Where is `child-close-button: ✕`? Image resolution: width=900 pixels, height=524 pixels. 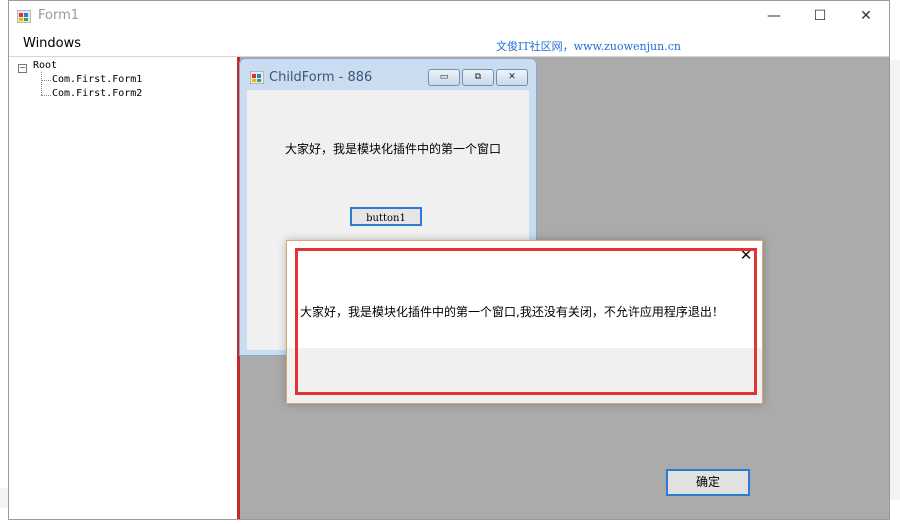
child-close-button: ✕ is located at coordinates (512, 77).